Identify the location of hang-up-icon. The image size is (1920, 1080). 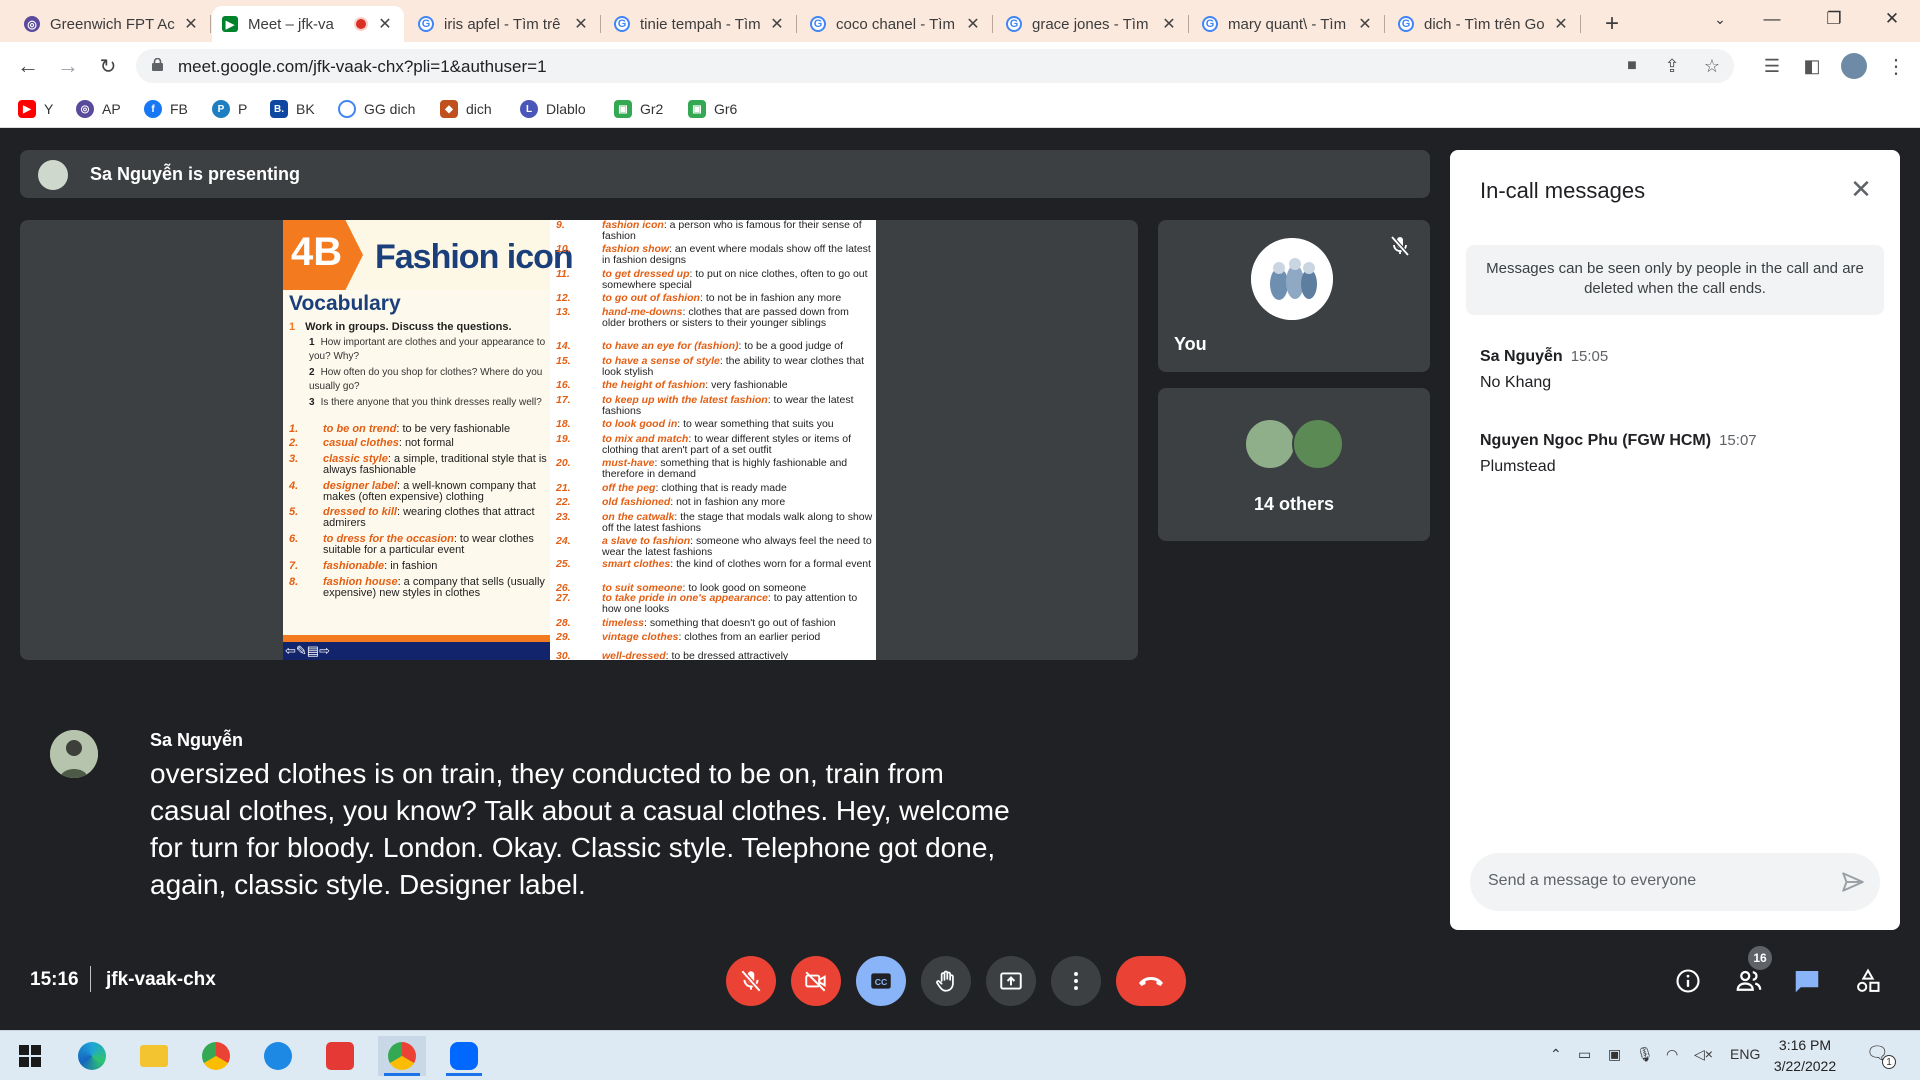
(1151, 981).